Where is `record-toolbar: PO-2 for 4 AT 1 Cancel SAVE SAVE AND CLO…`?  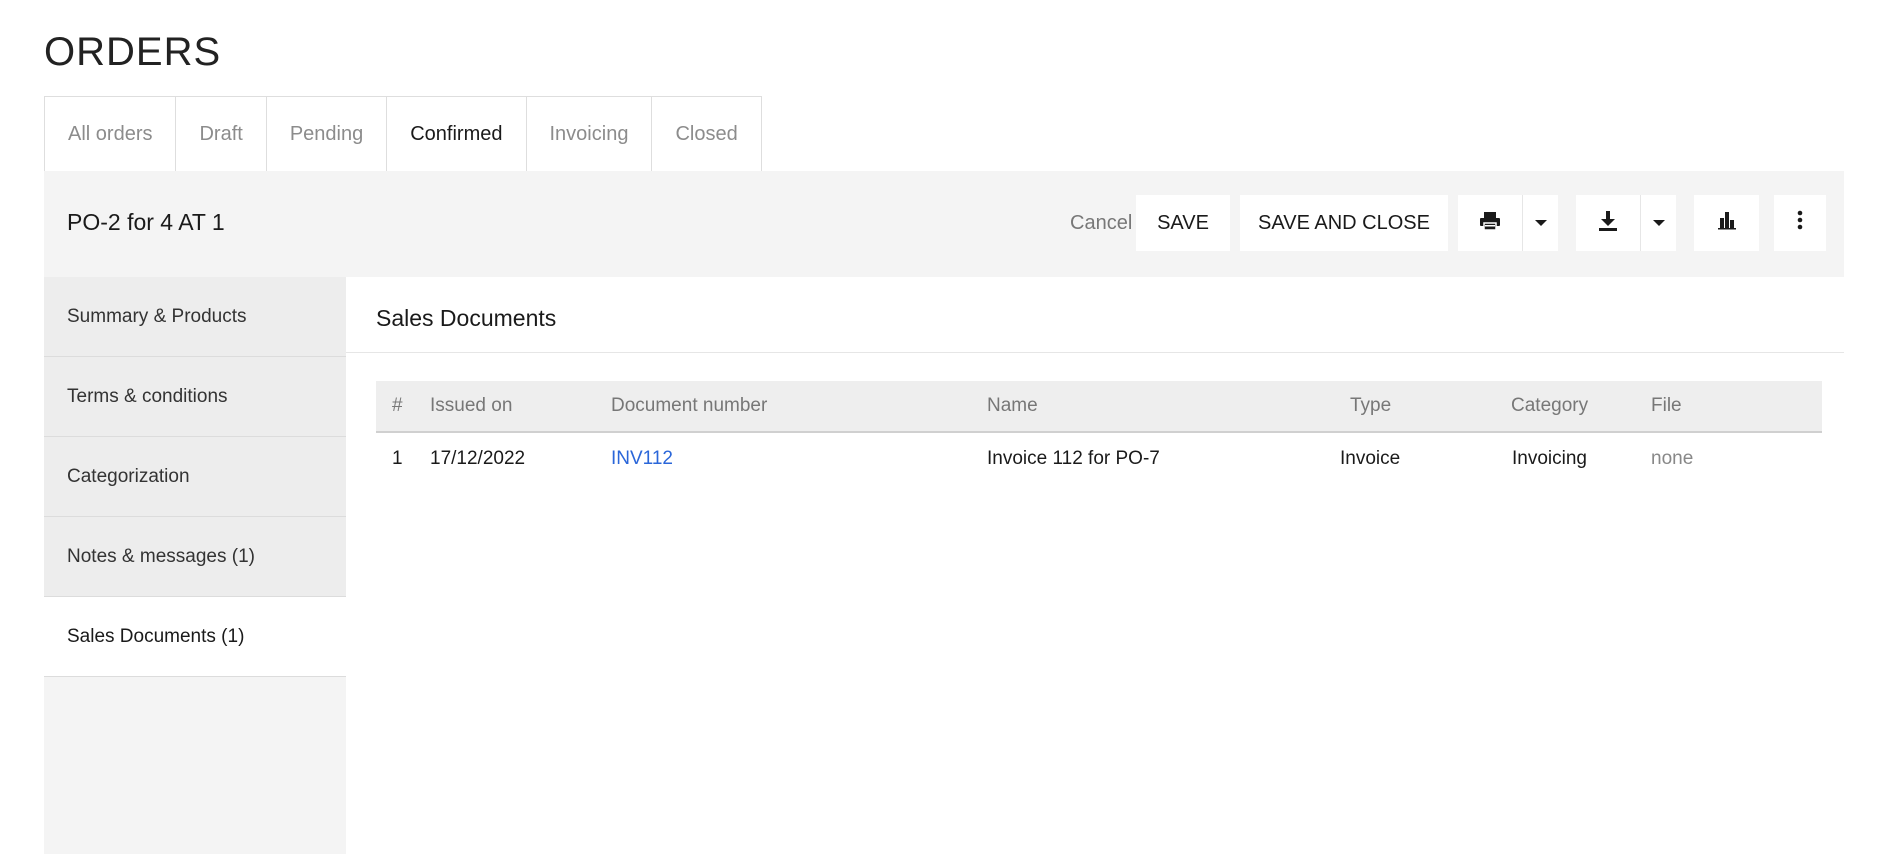 record-toolbar: PO-2 for 4 AT 1 Cancel SAVE SAVE AND CLO… is located at coordinates (944, 224).